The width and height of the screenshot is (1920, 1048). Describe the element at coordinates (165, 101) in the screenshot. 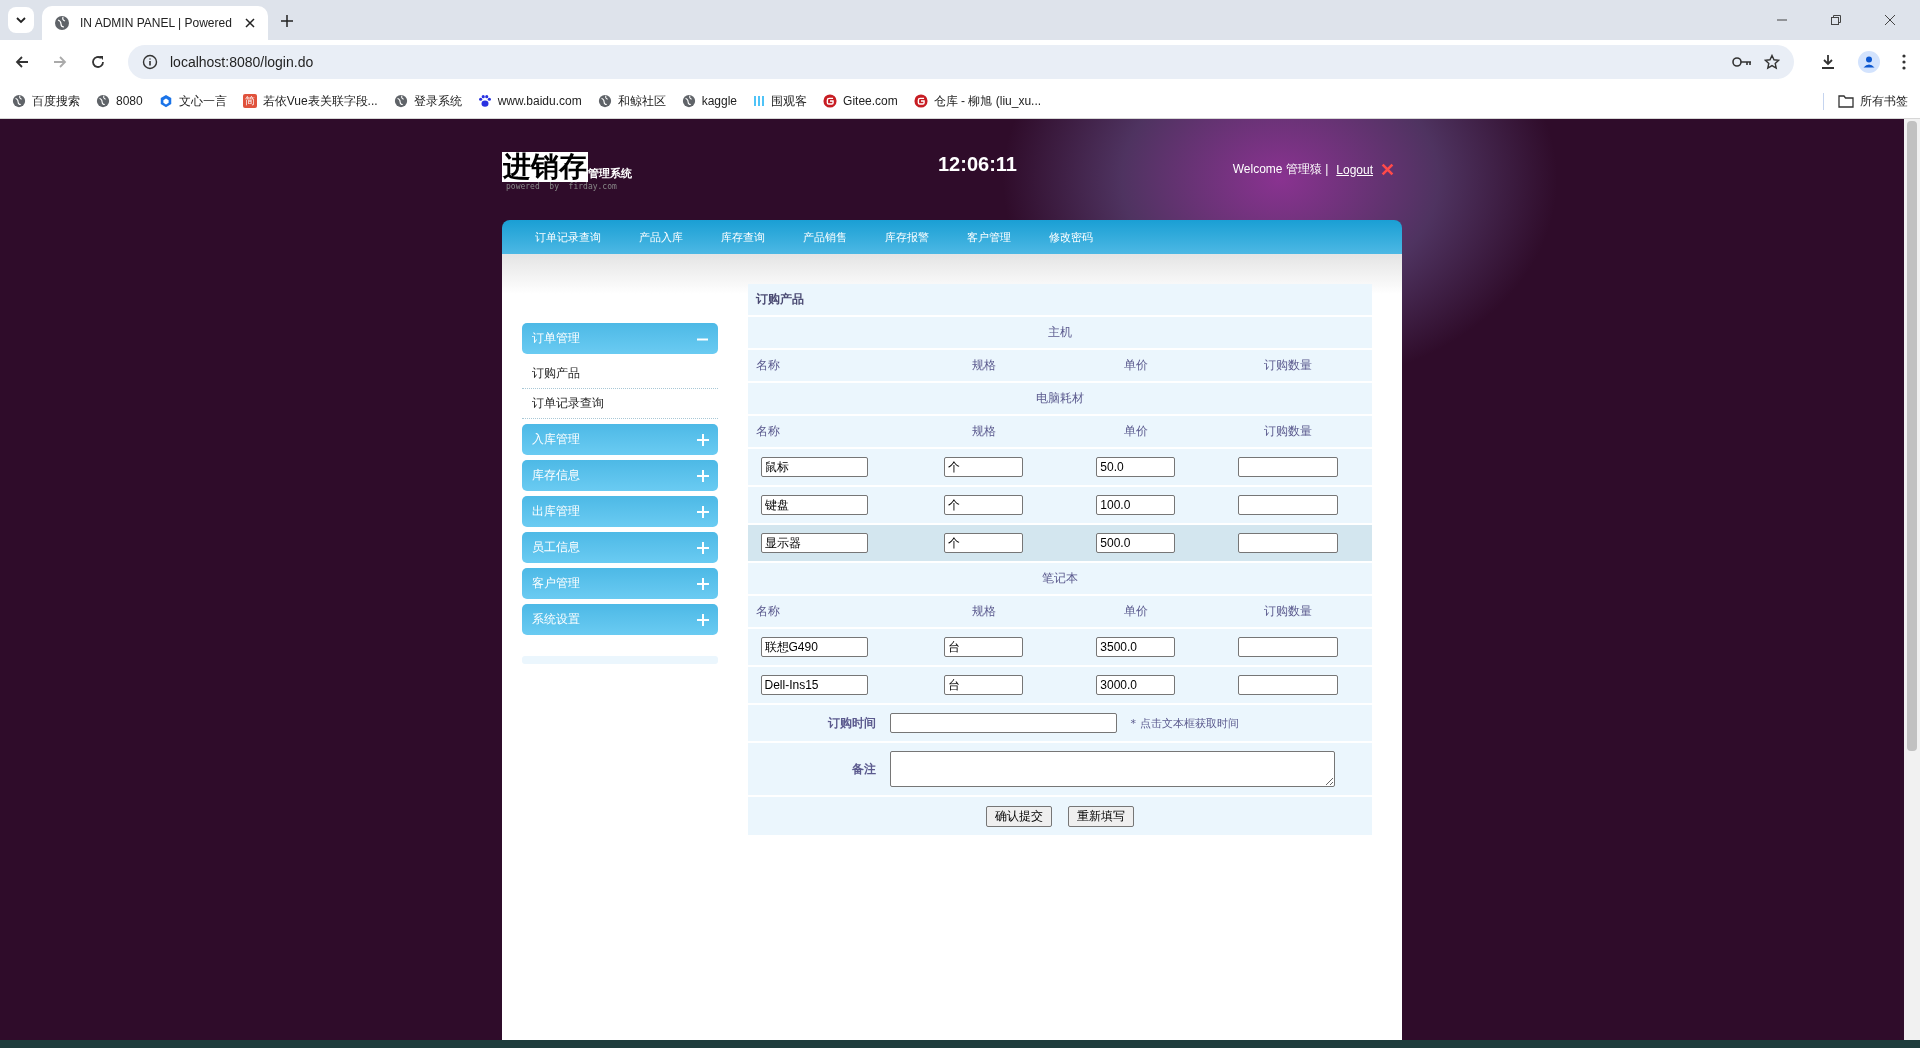

I see `cube-icon` at that location.